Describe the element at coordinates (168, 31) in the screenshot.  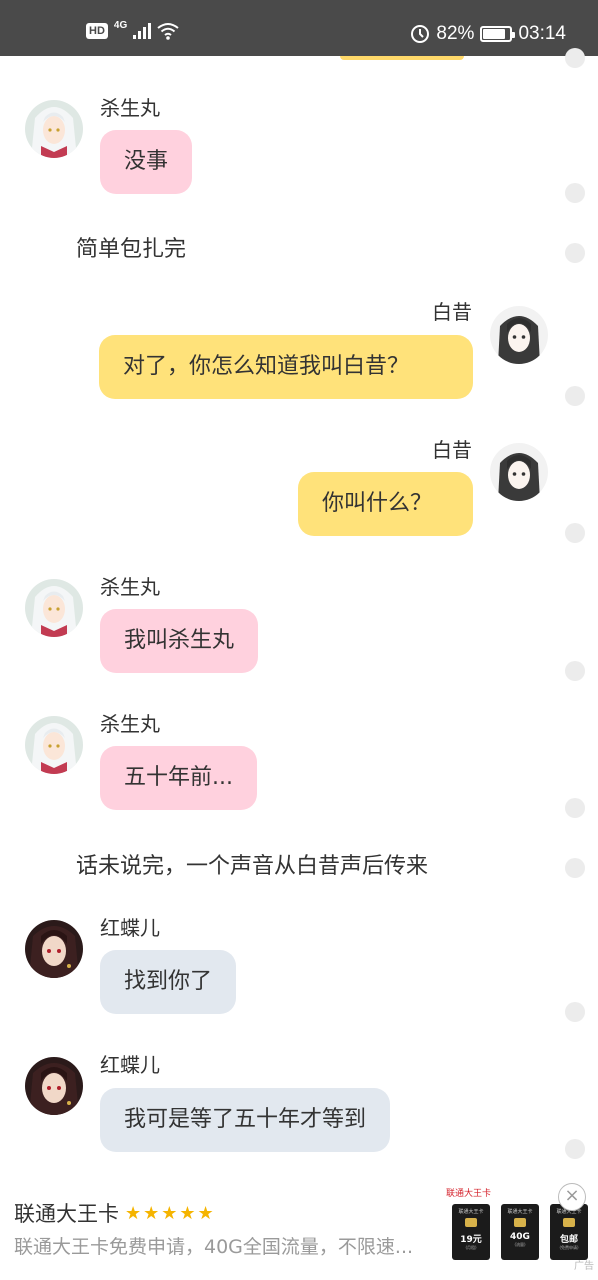
I see `wifi-icon` at that location.